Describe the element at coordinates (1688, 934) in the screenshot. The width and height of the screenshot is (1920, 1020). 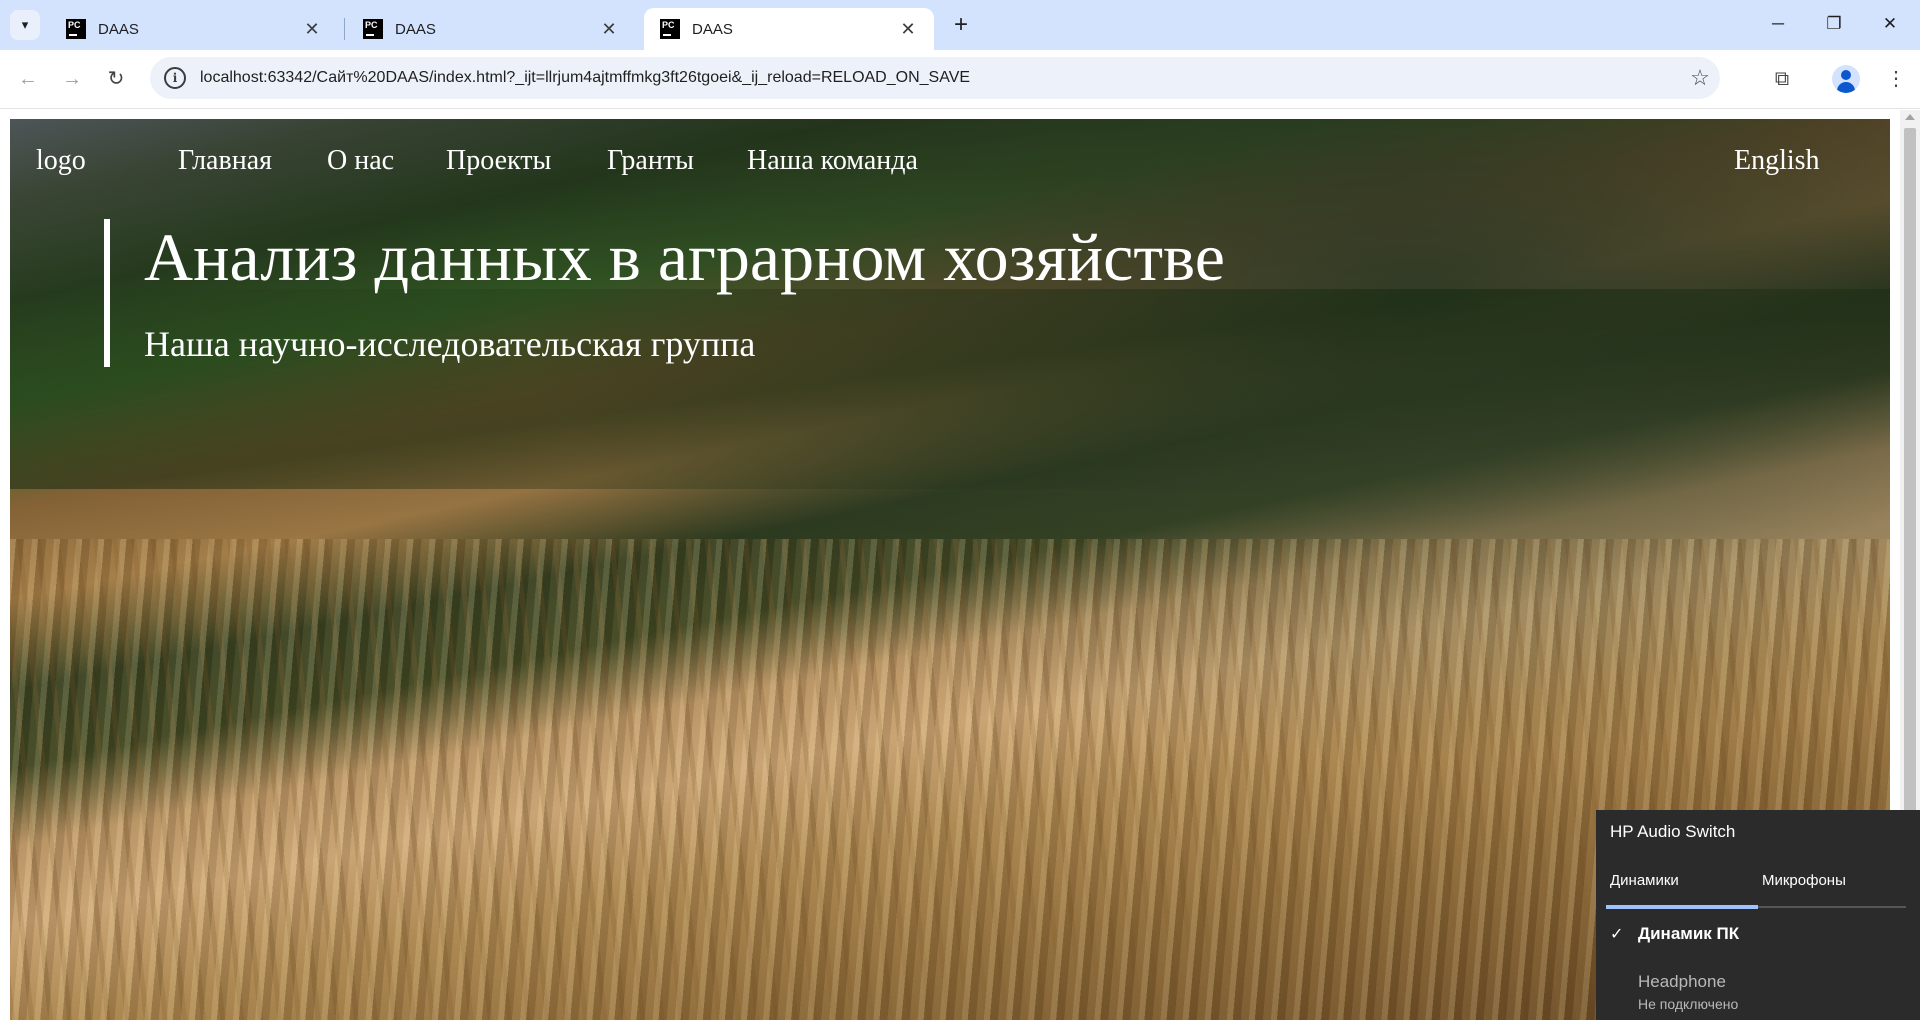
I see `device-pc-speaker: Динамик ПК` at that location.